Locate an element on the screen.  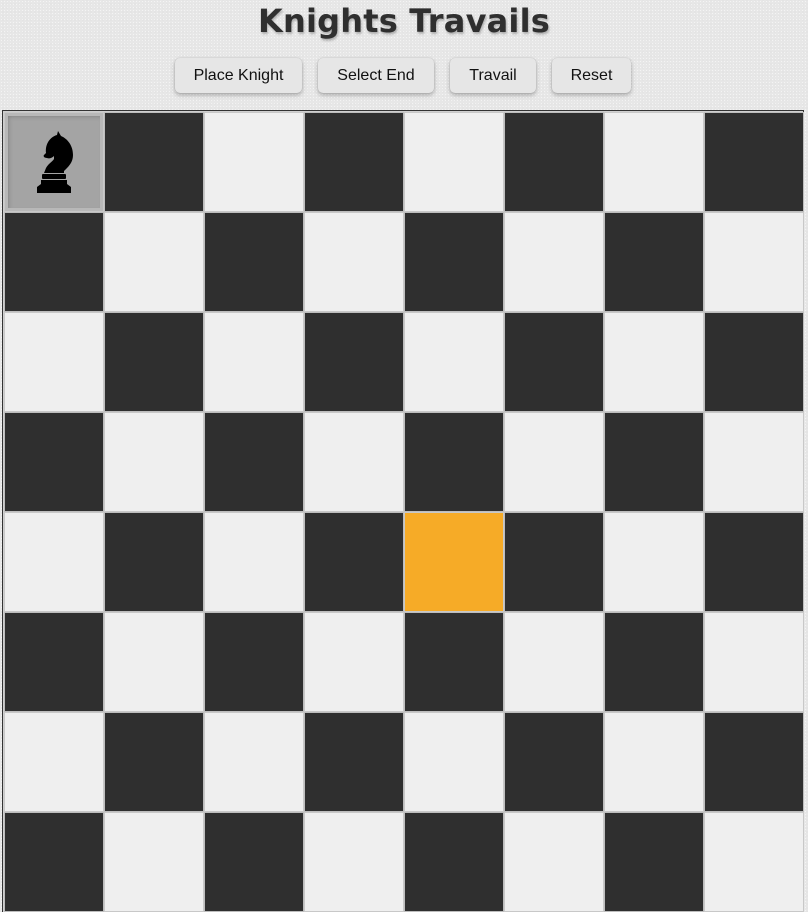
controls-bar: Place Knight Select End Travail Reset is located at coordinates (404, 76).